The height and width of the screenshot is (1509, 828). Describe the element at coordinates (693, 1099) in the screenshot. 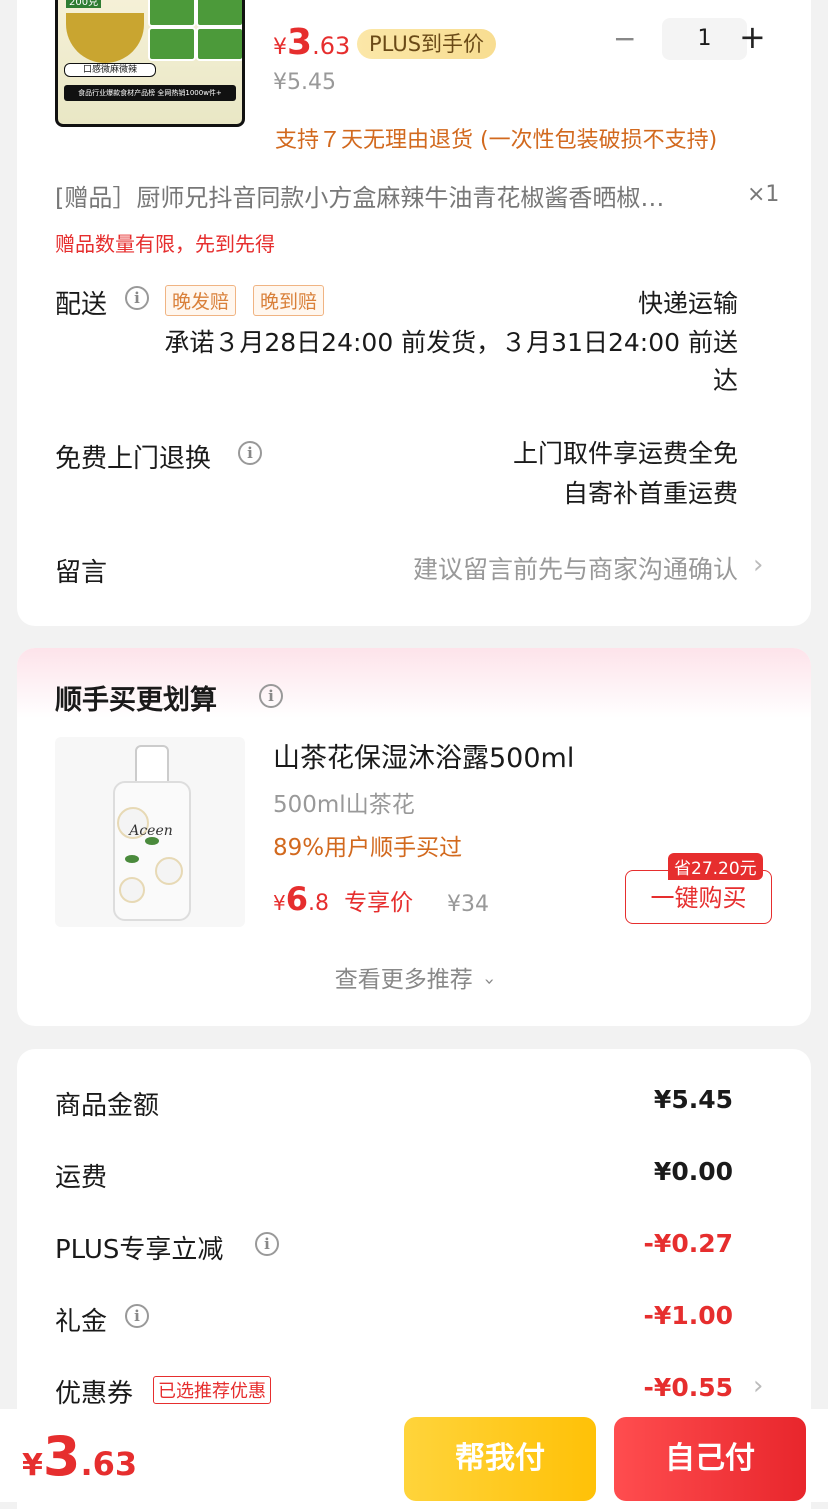

I see `summary-value-goods: ¥5.45` at that location.